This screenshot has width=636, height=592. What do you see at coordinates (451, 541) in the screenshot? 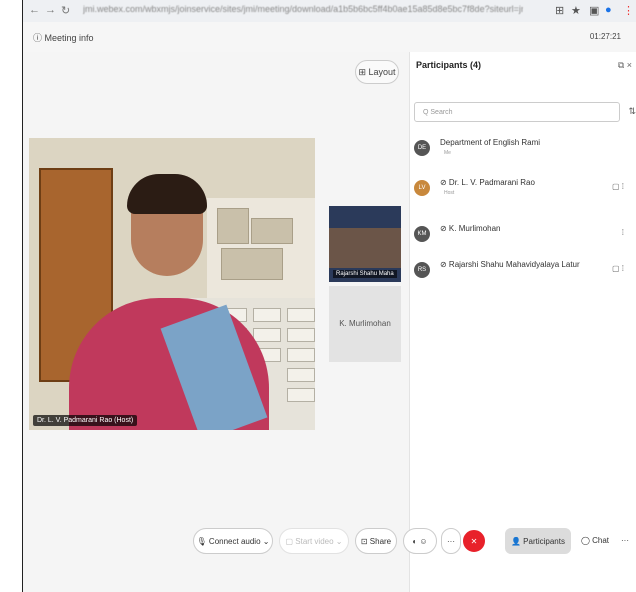
I see `more-options-button: ···` at bounding box center [451, 541].